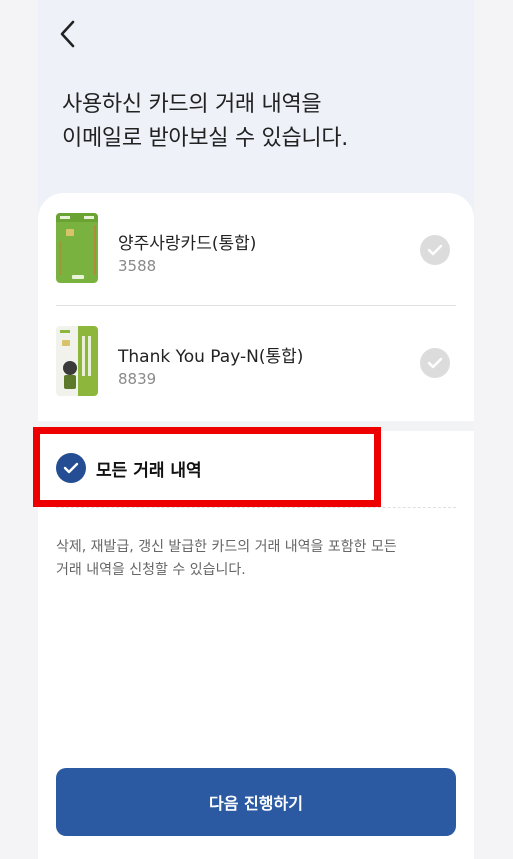 This screenshot has height=859, width=513. What do you see at coordinates (211, 357) in the screenshot?
I see `card-name: Thank You Pay-N(통합)` at bounding box center [211, 357].